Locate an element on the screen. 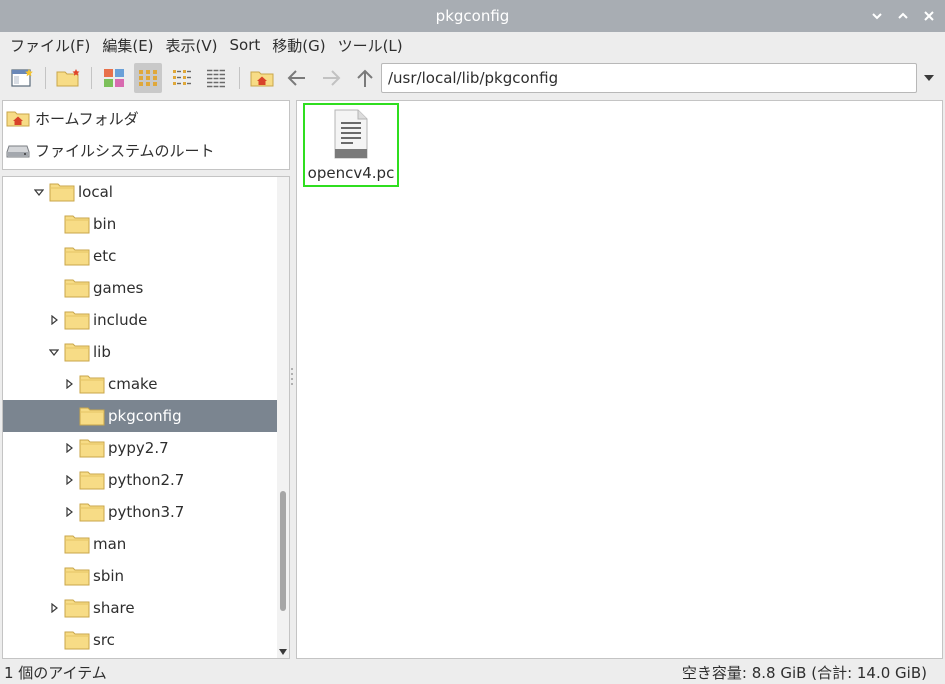 The width and height of the screenshot is (945, 684). tree-item-label: bin is located at coordinates (105, 224).